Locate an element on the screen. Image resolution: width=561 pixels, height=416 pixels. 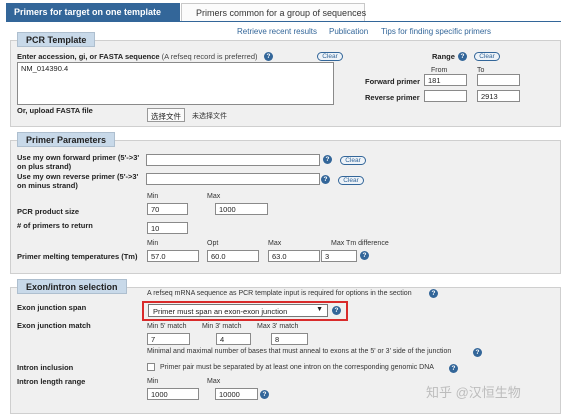
chevron-down-icon: ▼ is located at coordinates (319, 309).